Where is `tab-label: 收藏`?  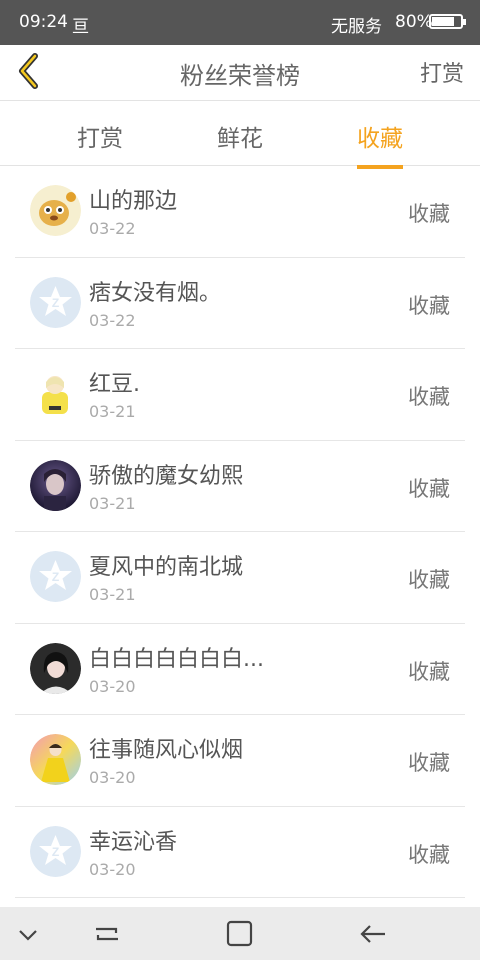
tab-label: 收藏 is located at coordinates (380, 139).